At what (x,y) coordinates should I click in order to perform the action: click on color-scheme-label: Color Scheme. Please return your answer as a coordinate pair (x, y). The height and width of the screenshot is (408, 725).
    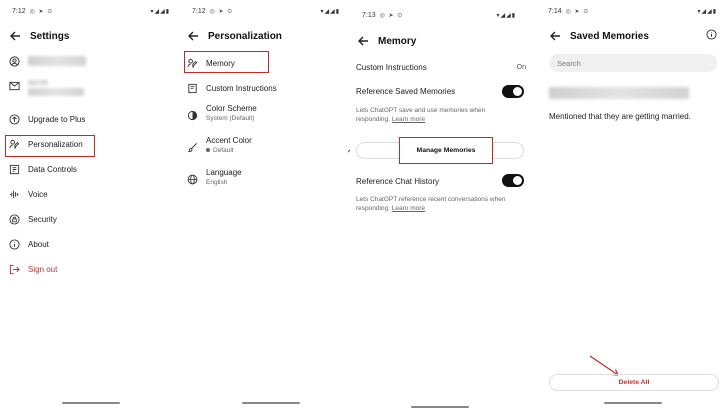
    Looking at the image, I should click on (231, 108).